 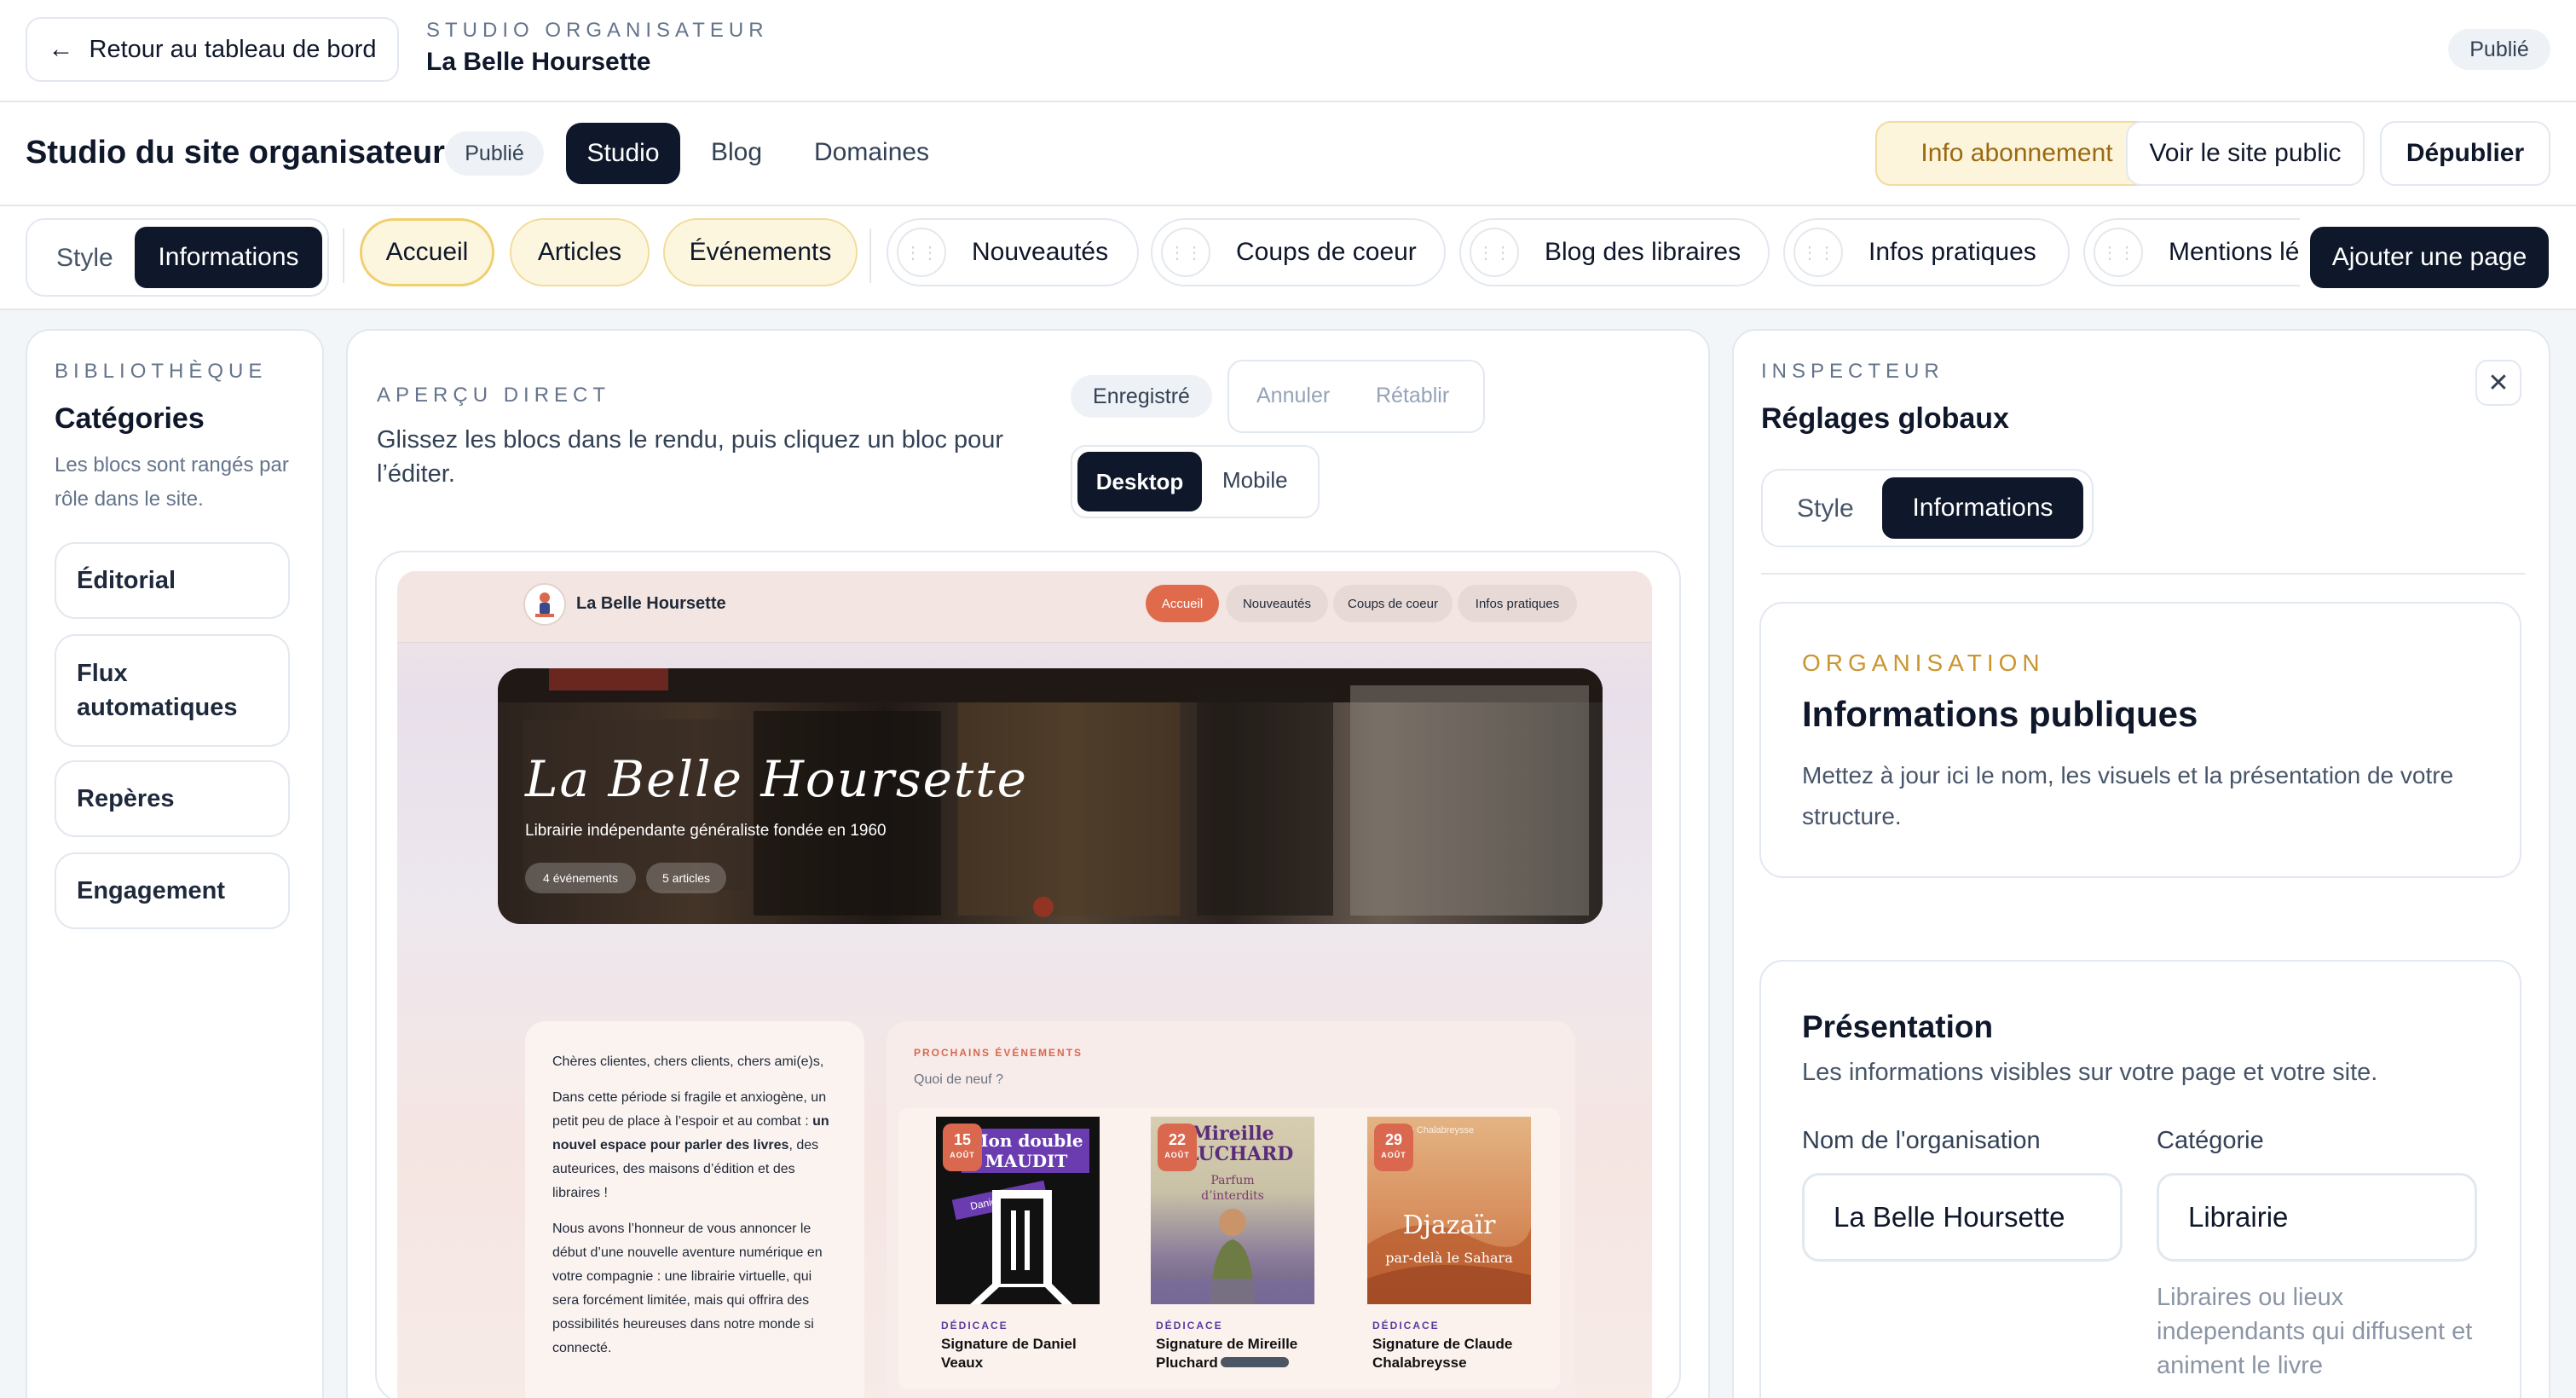 I want to click on presentation-title: Présentation, so click(x=1898, y=1027).